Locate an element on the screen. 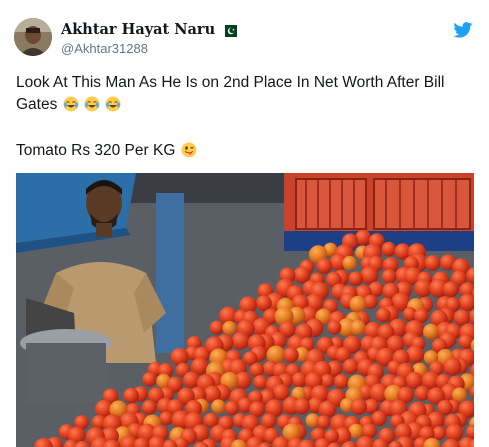 This screenshot has width=489, height=447. twitter-bird-icon is located at coordinates (463, 30).